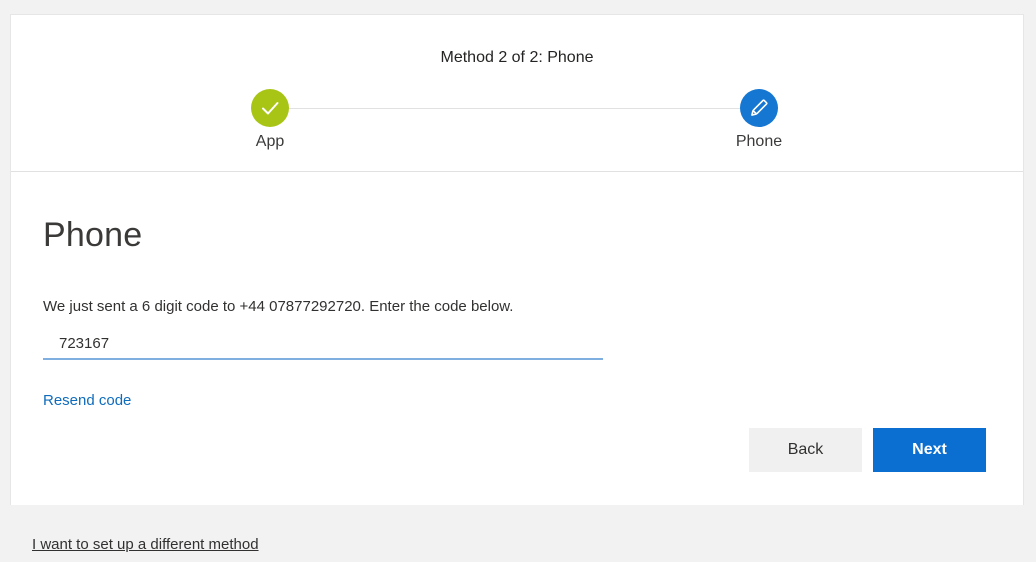  I want to click on checkmark-icon, so click(270, 108).